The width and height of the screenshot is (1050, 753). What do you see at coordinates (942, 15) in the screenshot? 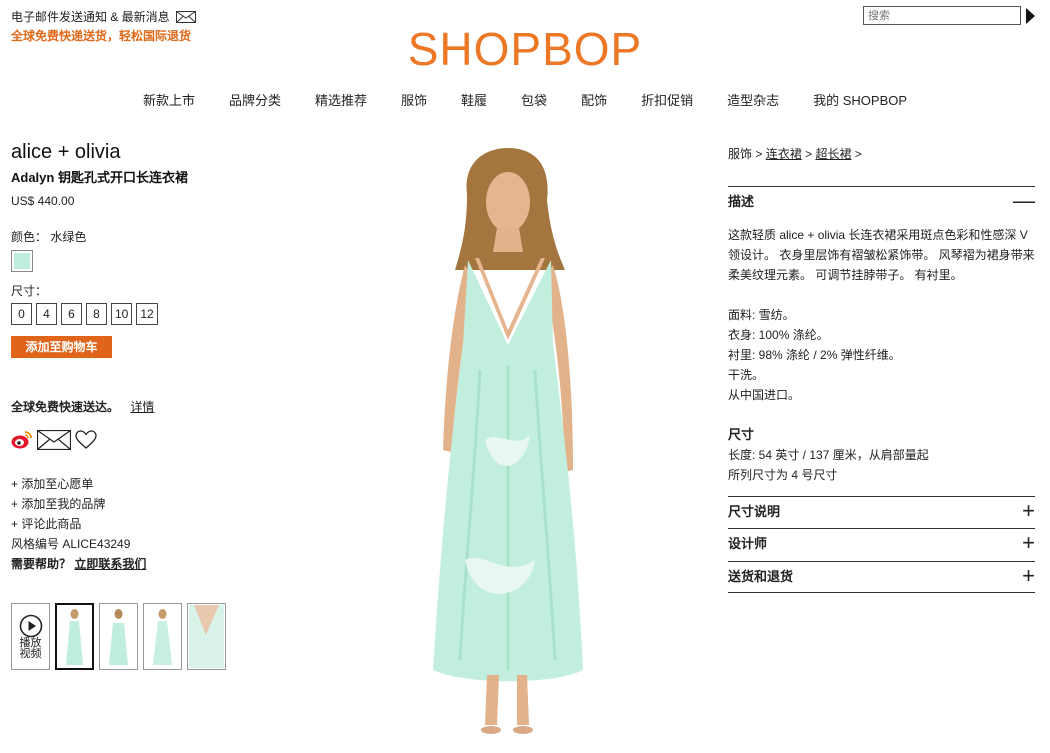
I see `search-input` at bounding box center [942, 15].